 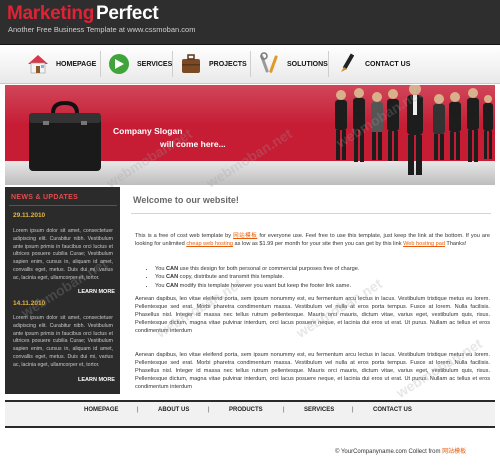 What do you see at coordinates (101, 410) in the screenshot?
I see `footer-link-homepage: HOMEPAGE` at bounding box center [101, 410].